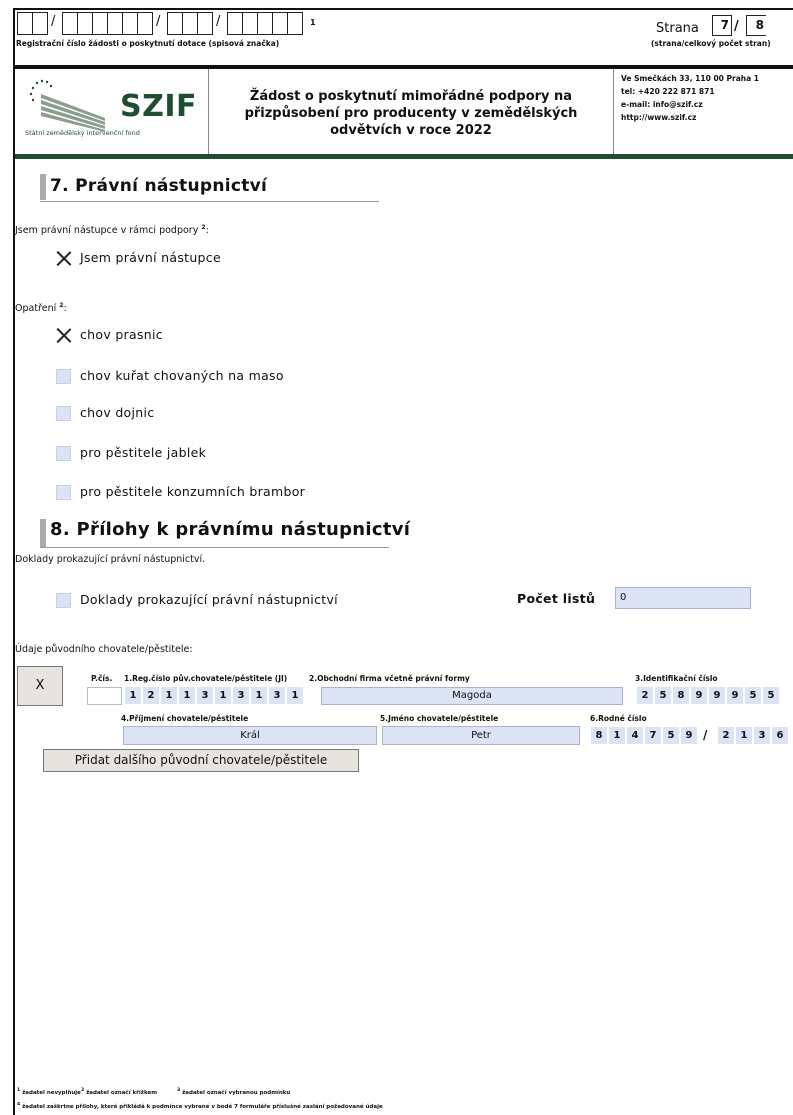 This screenshot has width=793, height=1115. Describe the element at coordinates (439, 718) in the screenshot. I see `col-name-label: 5.Jméno chovatele/pěstitele` at that location.